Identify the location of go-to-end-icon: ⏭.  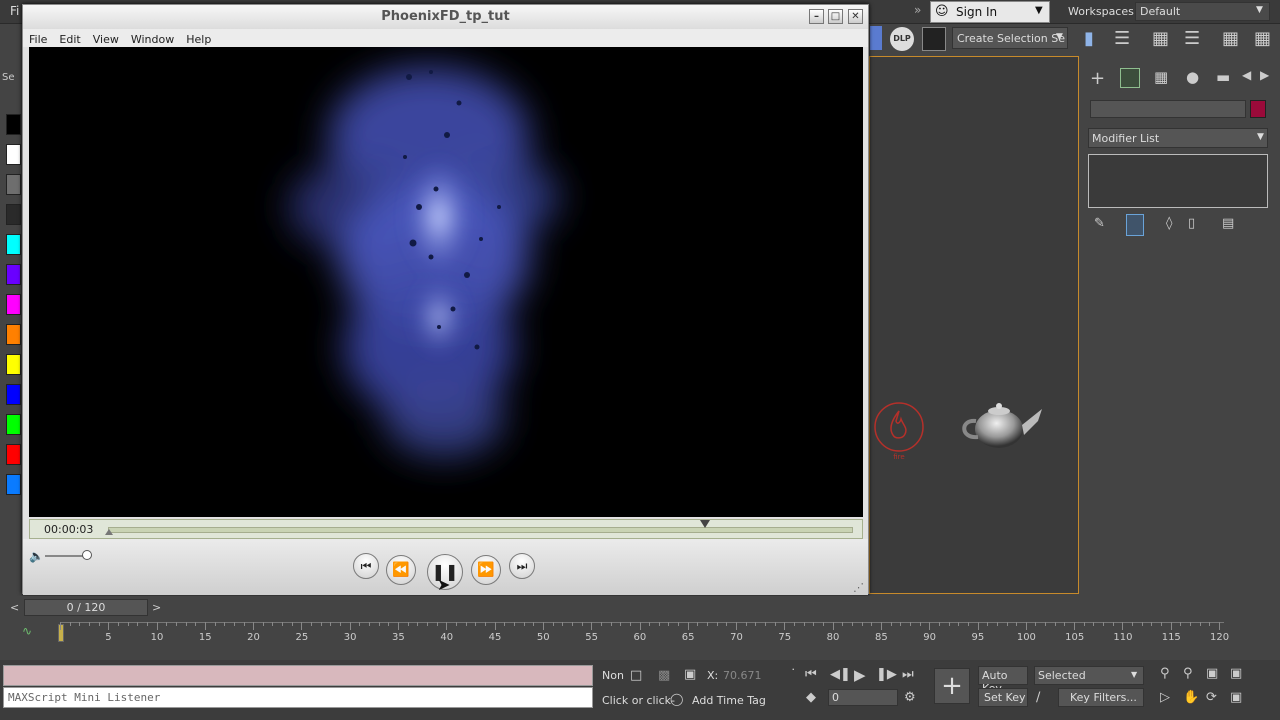
(908, 674).